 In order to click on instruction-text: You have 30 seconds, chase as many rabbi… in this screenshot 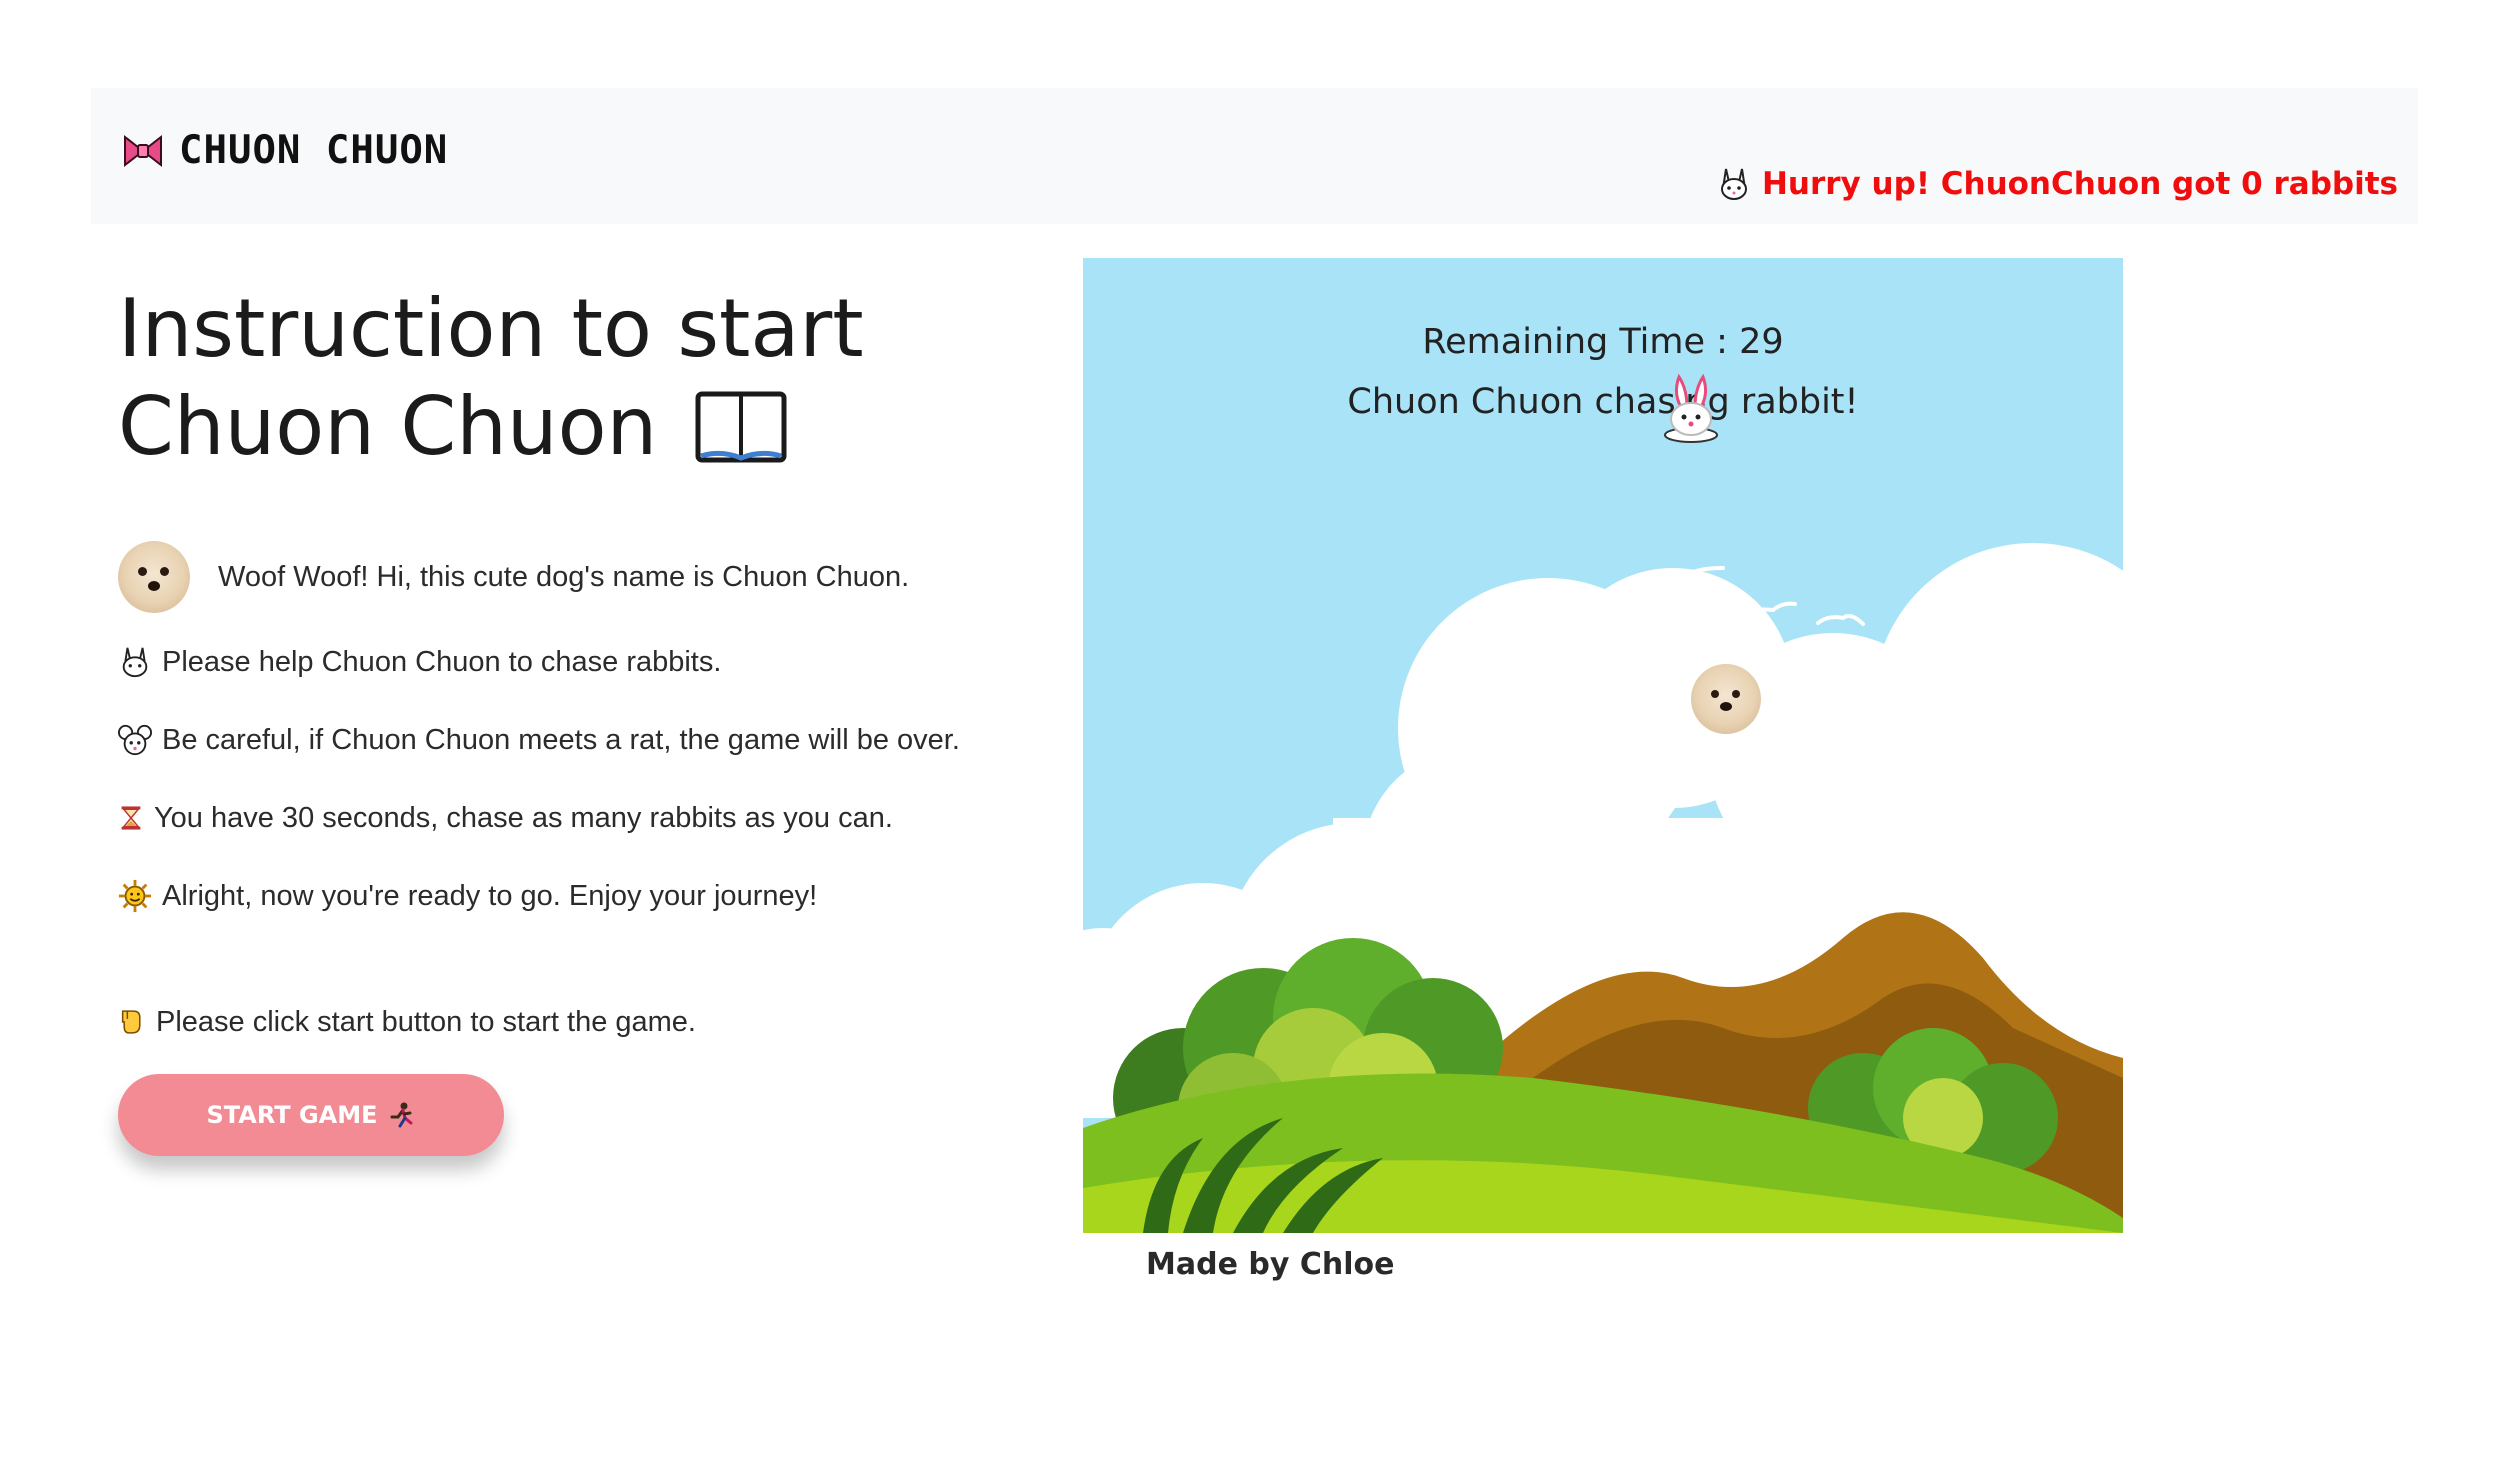, I will do `click(523, 817)`.